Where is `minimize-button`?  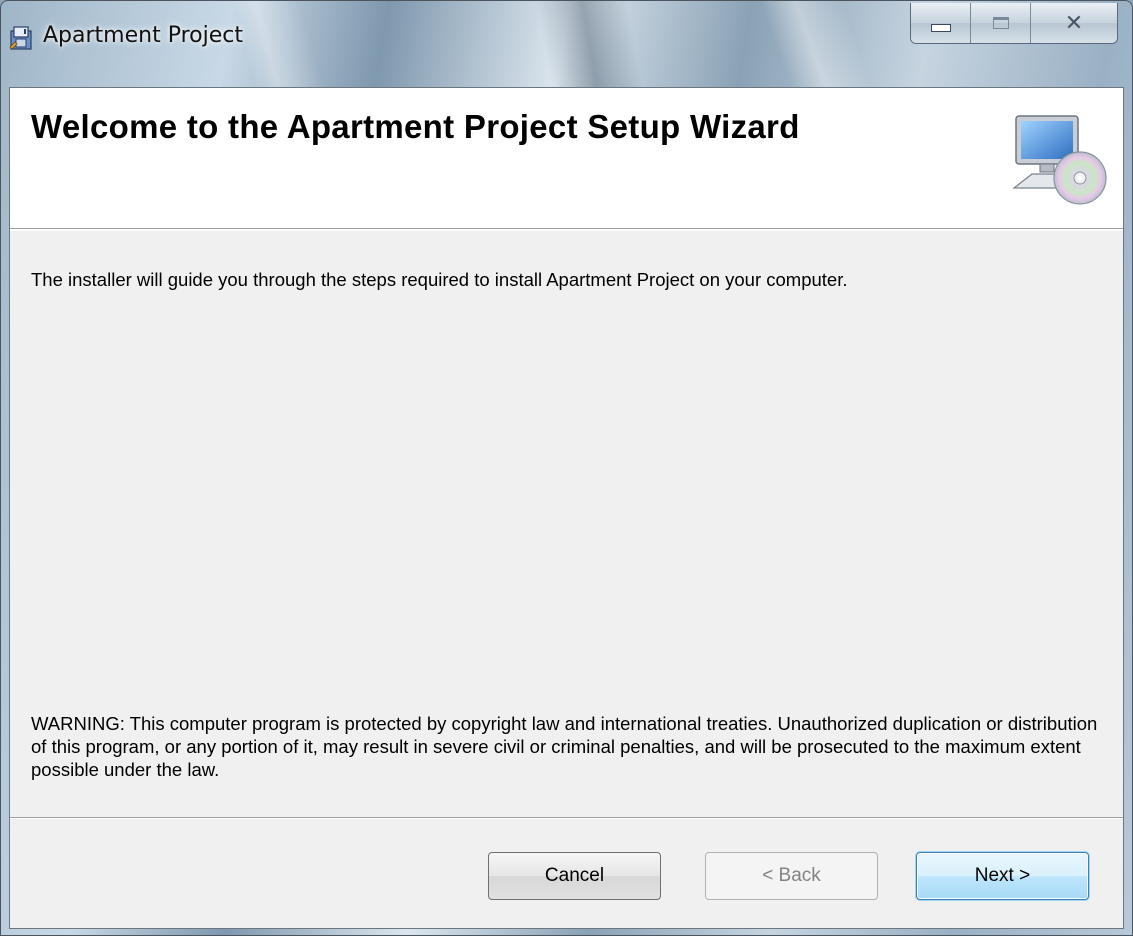
minimize-button is located at coordinates (941, 23).